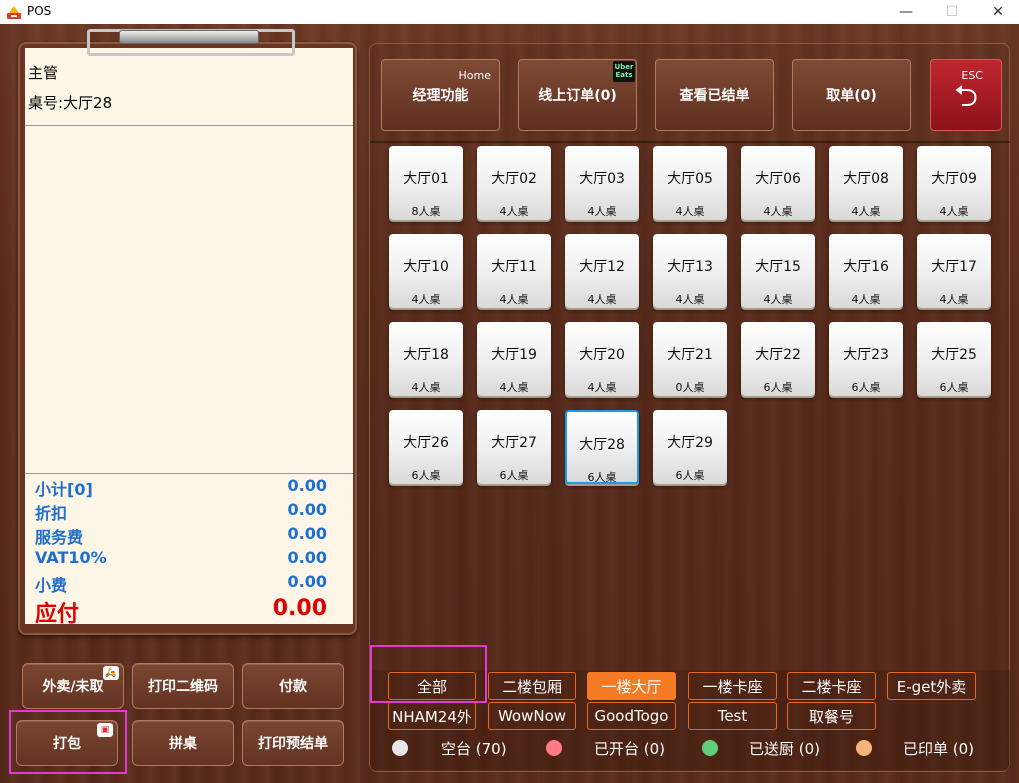 This screenshot has width=1019, height=783. I want to click on table-capacity: 8人桌, so click(426, 211).